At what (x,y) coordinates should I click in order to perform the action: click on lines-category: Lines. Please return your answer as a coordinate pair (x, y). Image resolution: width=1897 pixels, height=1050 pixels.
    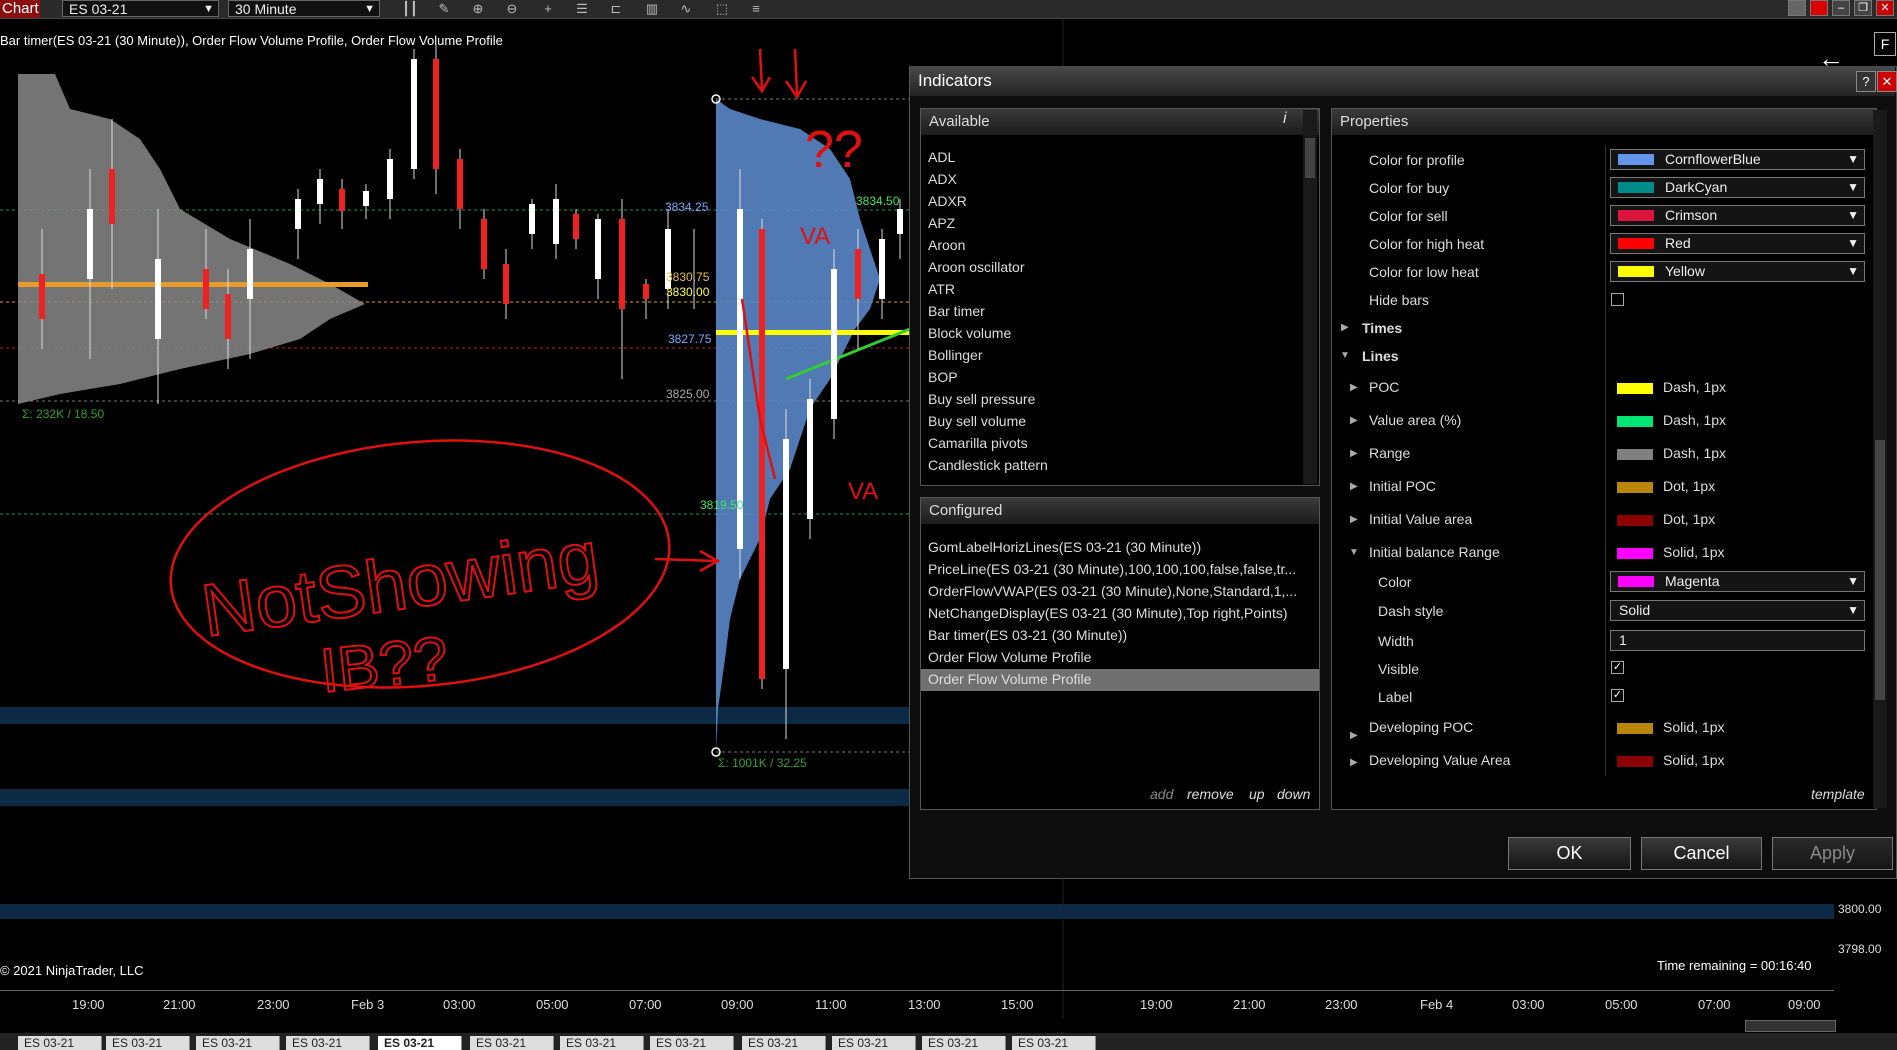
    Looking at the image, I should click on (1380, 356).